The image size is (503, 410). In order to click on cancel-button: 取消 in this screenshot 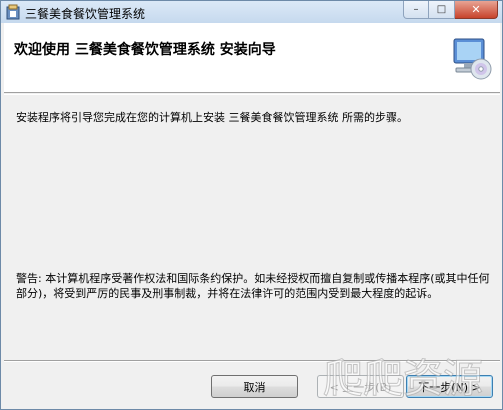, I will do `click(254, 386)`.